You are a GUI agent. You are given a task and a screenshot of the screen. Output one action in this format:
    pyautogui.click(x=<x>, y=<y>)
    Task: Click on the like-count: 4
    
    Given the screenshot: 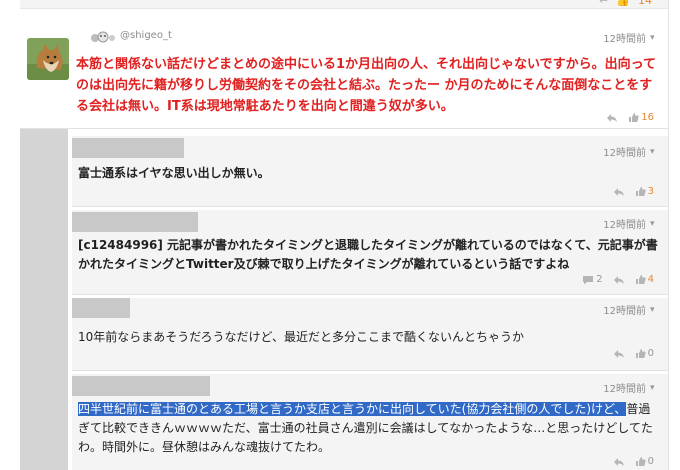 What is the action you would take?
    pyautogui.click(x=650, y=279)
    